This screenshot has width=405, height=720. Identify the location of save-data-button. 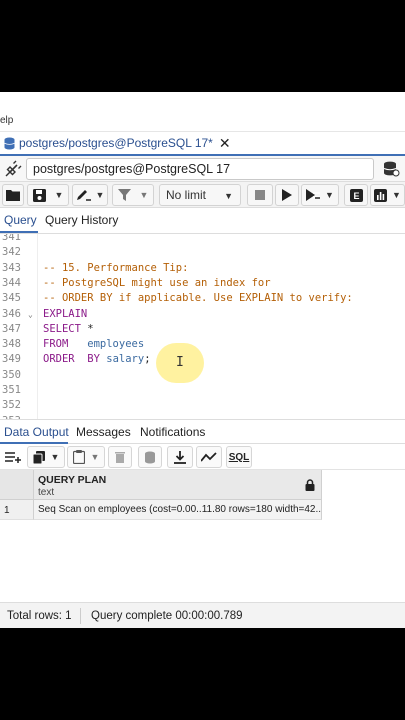
(150, 457).